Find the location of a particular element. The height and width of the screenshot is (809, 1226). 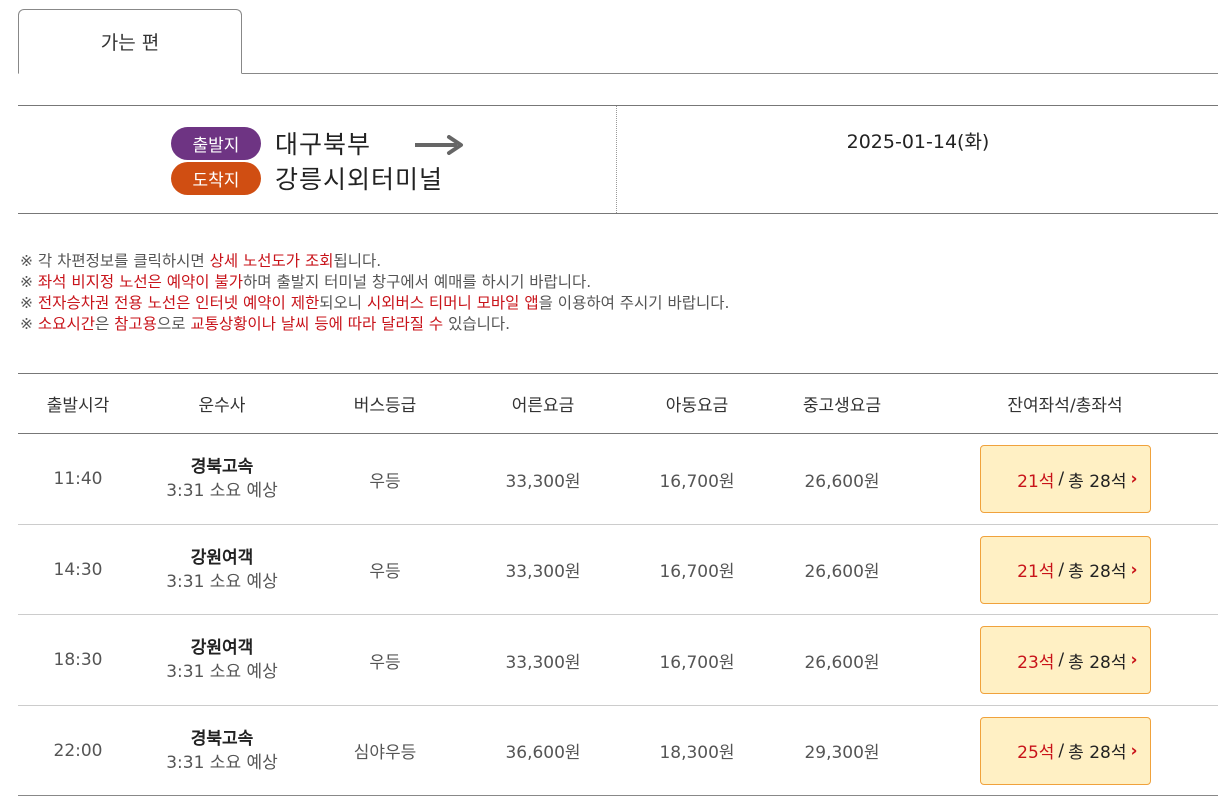

notice-highlight: 교통상황이나 날씨 등에 따라 달라질 수 is located at coordinates (317, 324).